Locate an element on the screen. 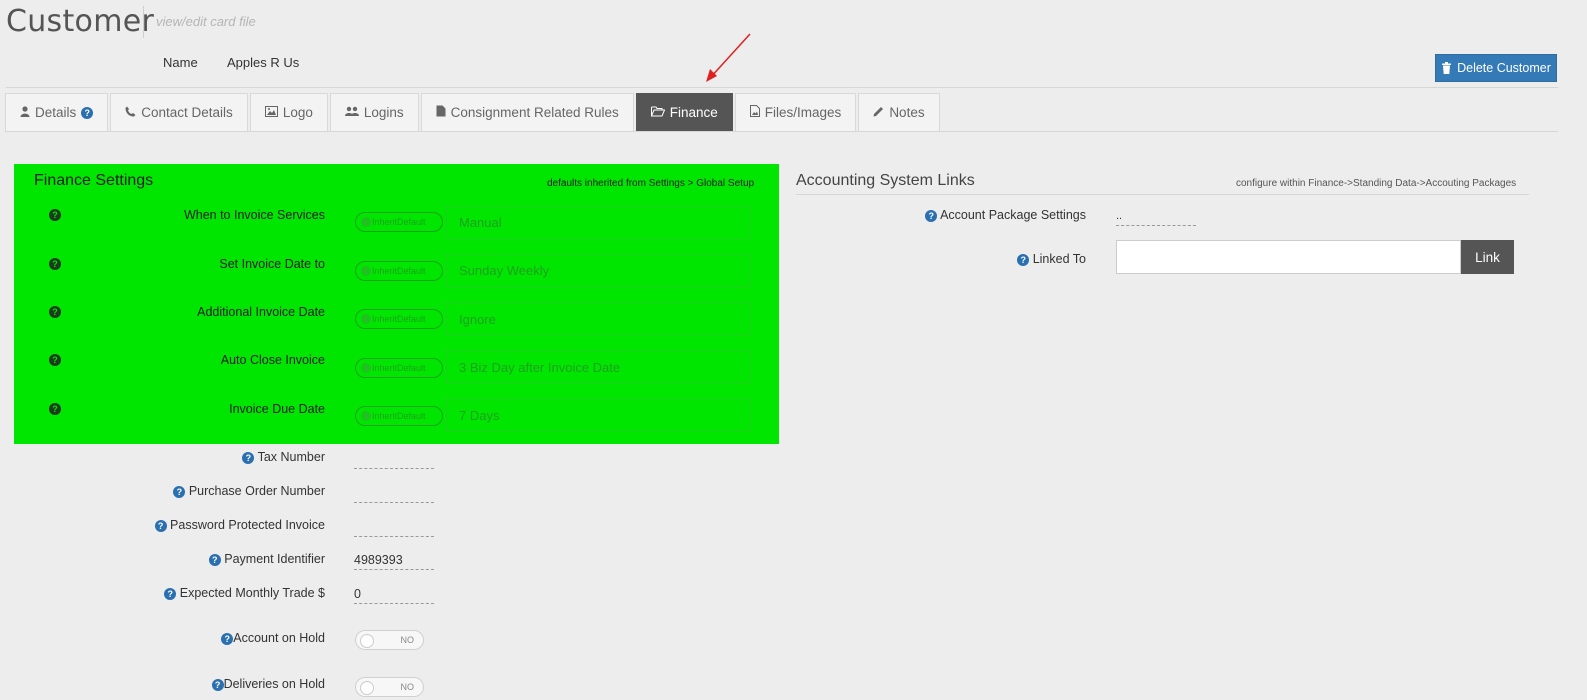  finance-row-value: 3 Biz Day after Invoice Date is located at coordinates (598, 367).